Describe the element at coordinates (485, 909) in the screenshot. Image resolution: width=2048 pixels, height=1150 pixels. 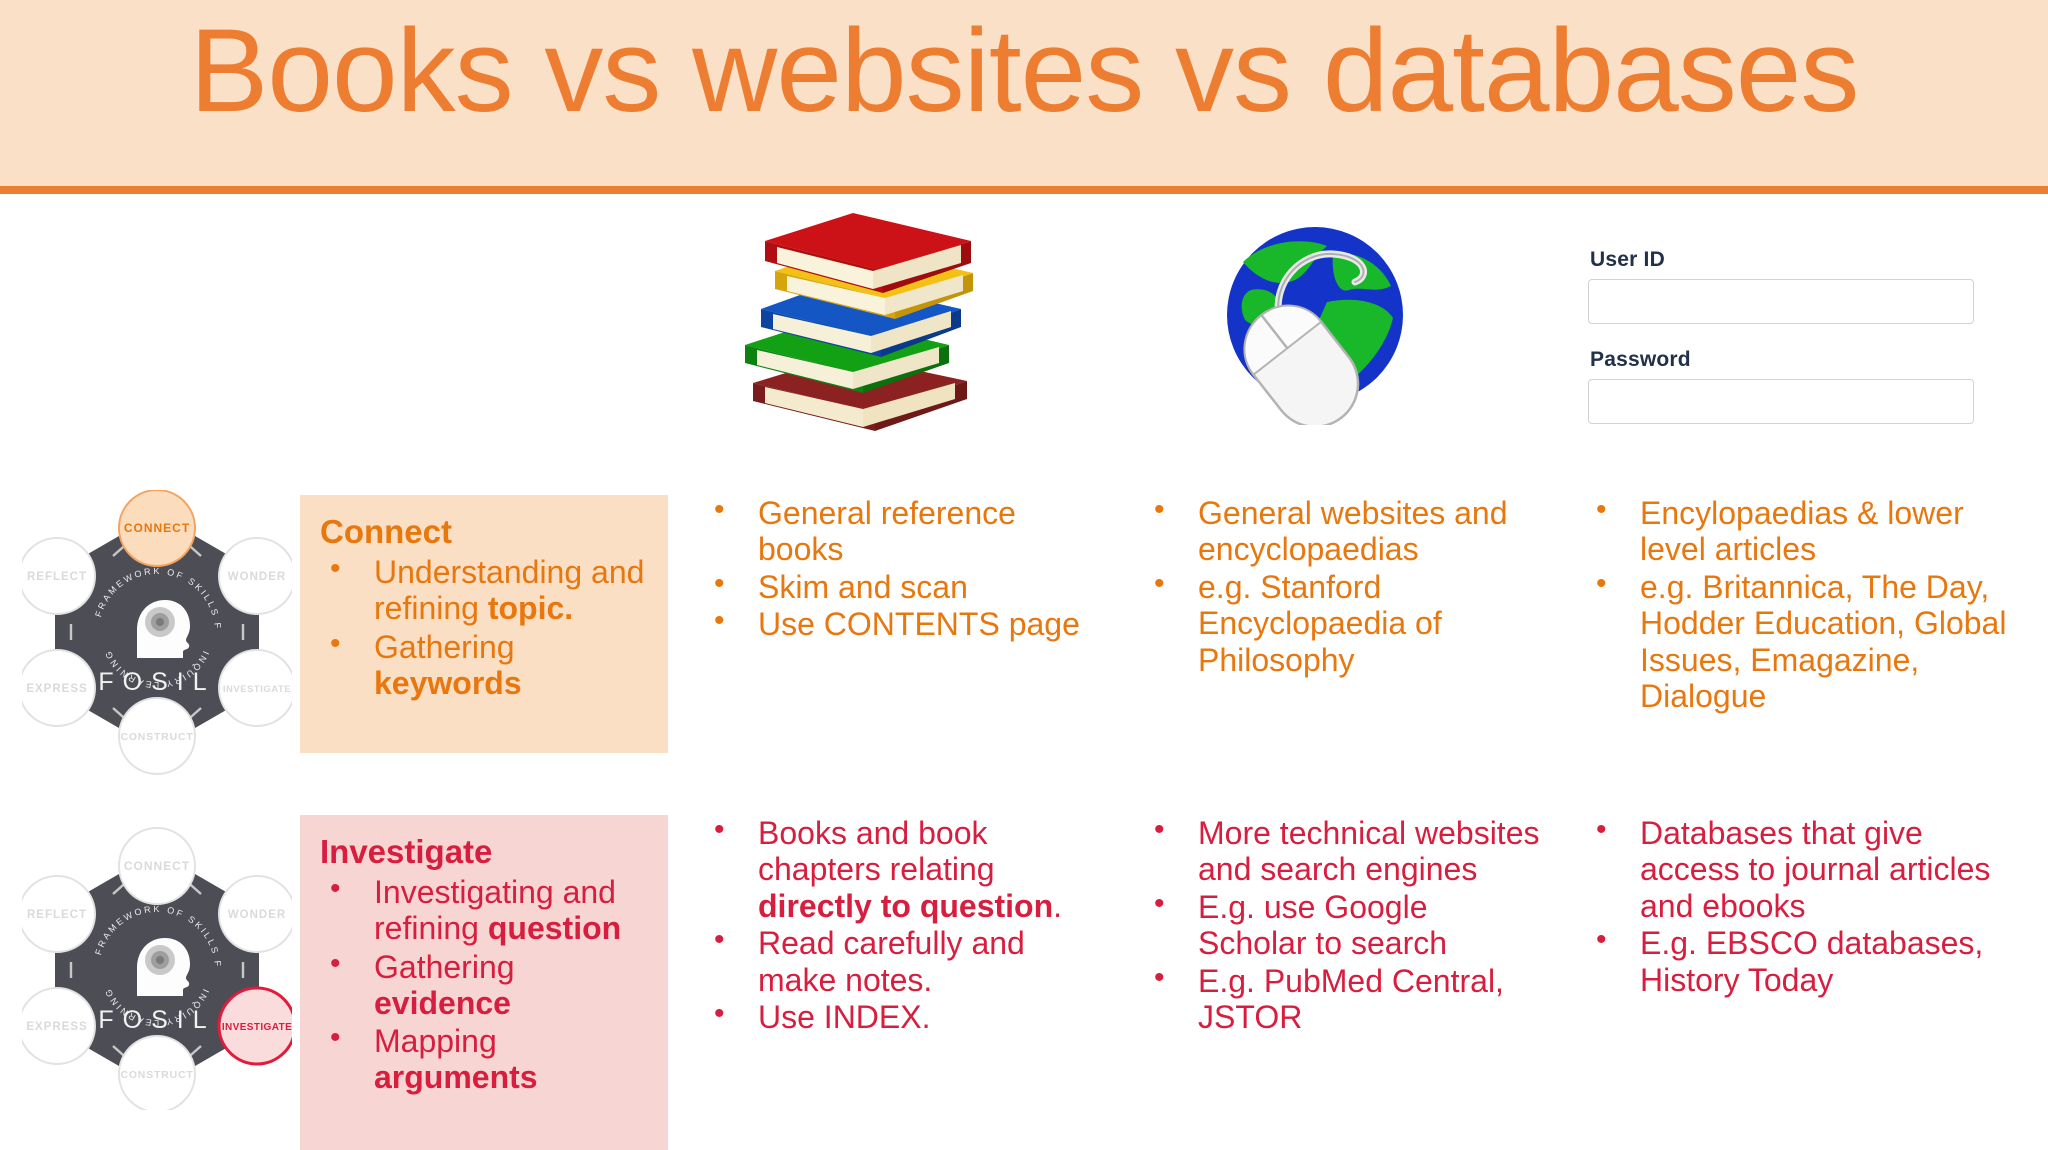
I see `bullet-item: Investigating and refining question` at that location.